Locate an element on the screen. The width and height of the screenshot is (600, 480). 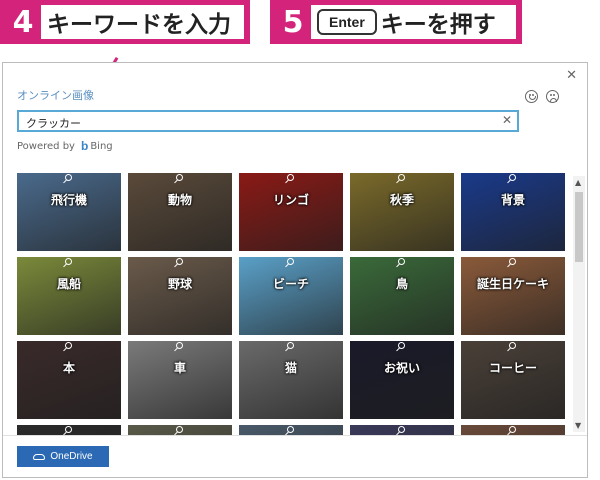
callout-step-4: 4 キーワードを入力 is located at coordinates (125, 22).